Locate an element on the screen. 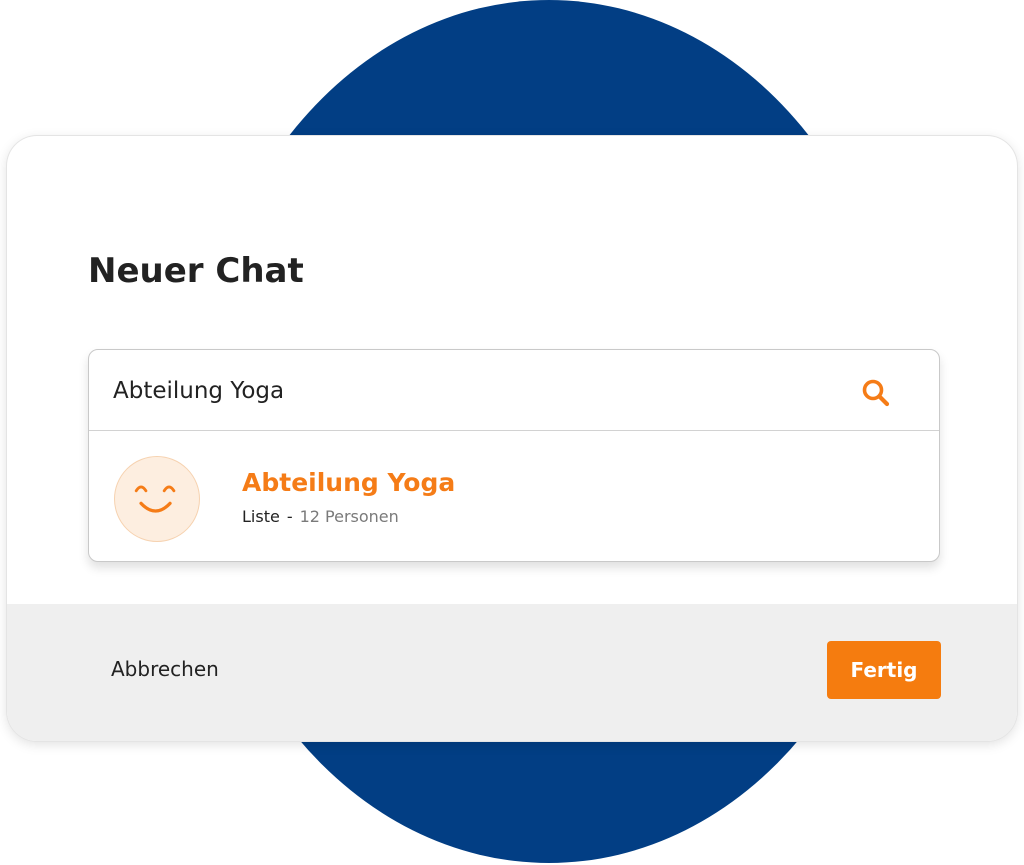  result-type: Liste is located at coordinates (261, 516).